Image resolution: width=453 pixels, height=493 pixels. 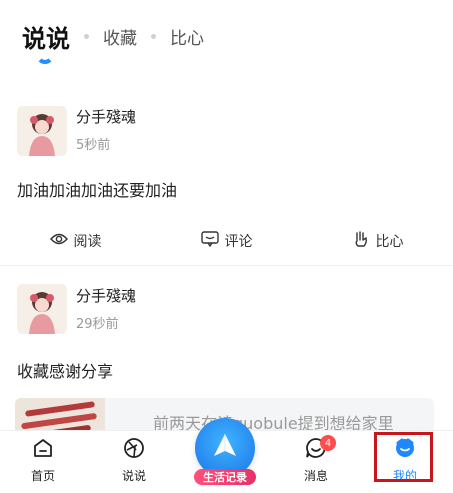 What do you see at coordinates (120, 36) in the screenshot?
I see `tab-favorites: 收藏` at bounding box center [120, 36].